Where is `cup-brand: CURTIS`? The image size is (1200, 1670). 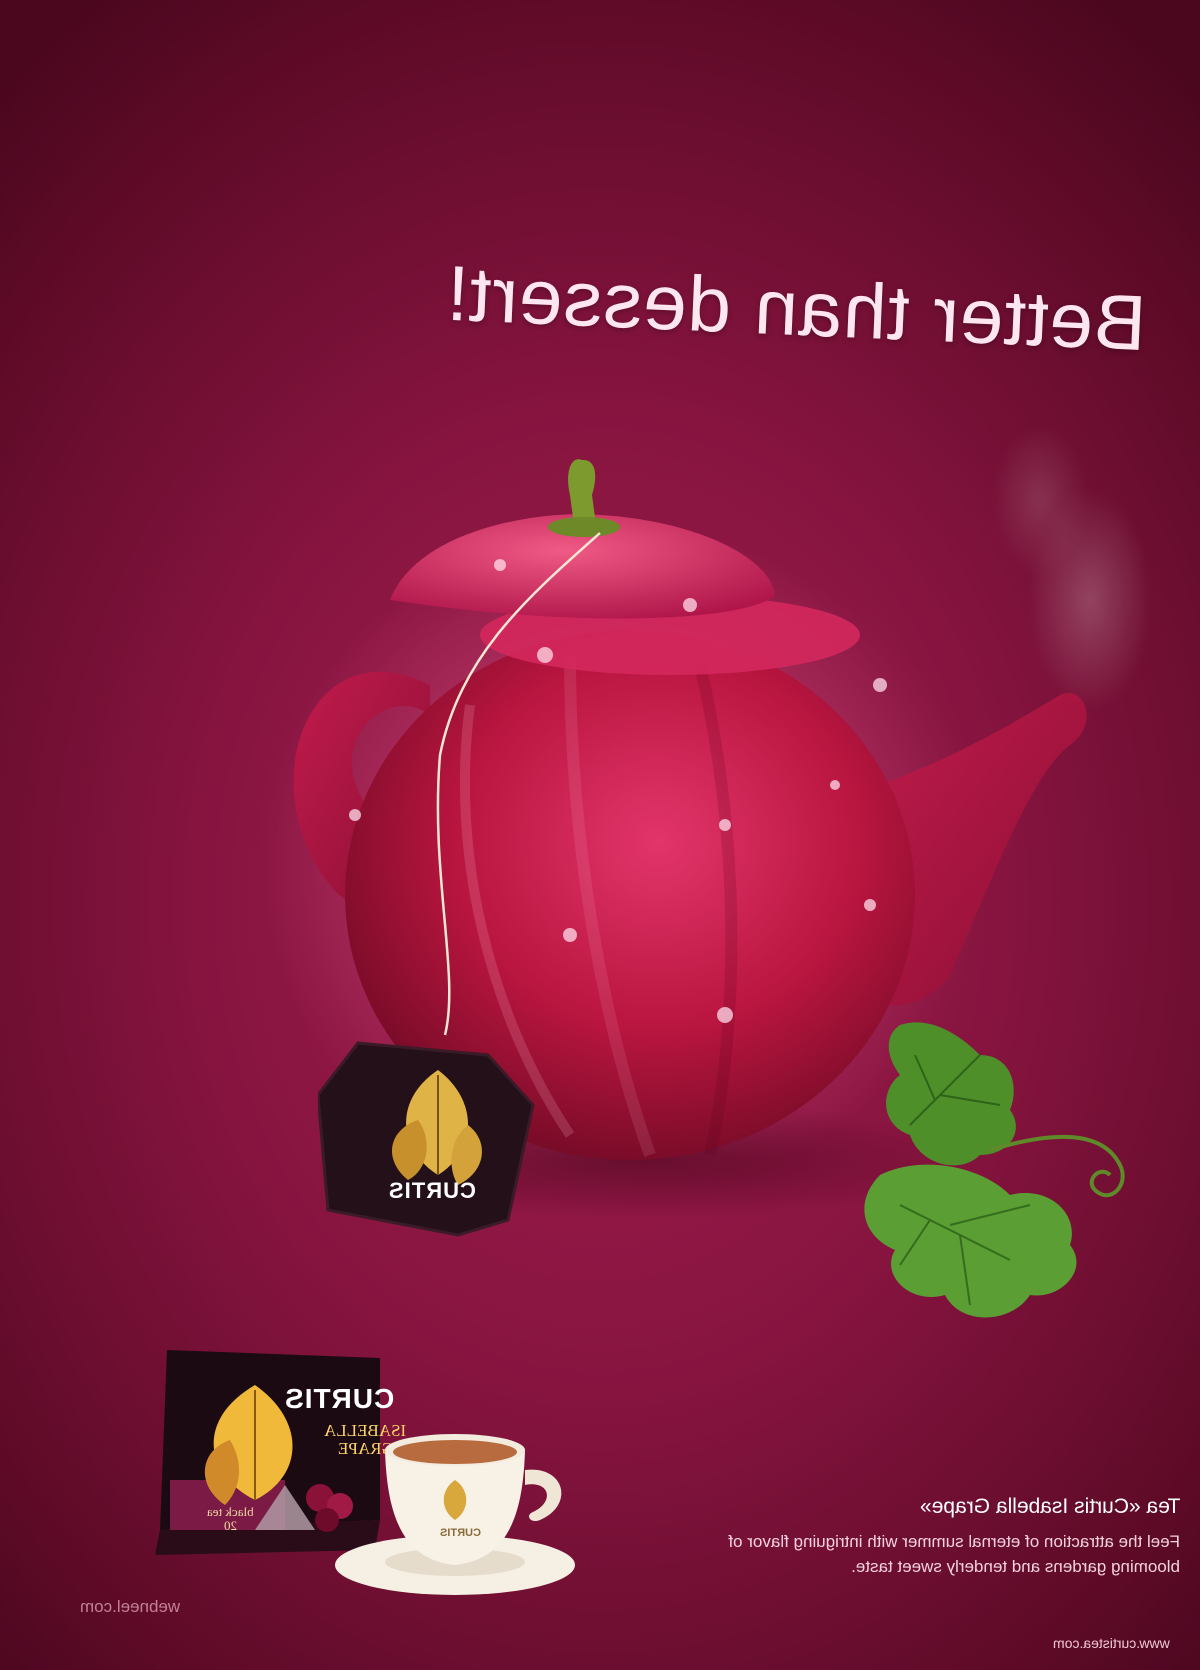 cup-brand: CURTIS is located at coordinates (460, 1533).